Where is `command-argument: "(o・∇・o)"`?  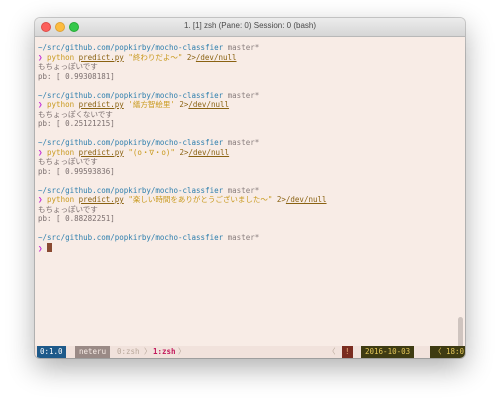 command-argument: "(o・∇・o)" is located at coordinates (151, 152).